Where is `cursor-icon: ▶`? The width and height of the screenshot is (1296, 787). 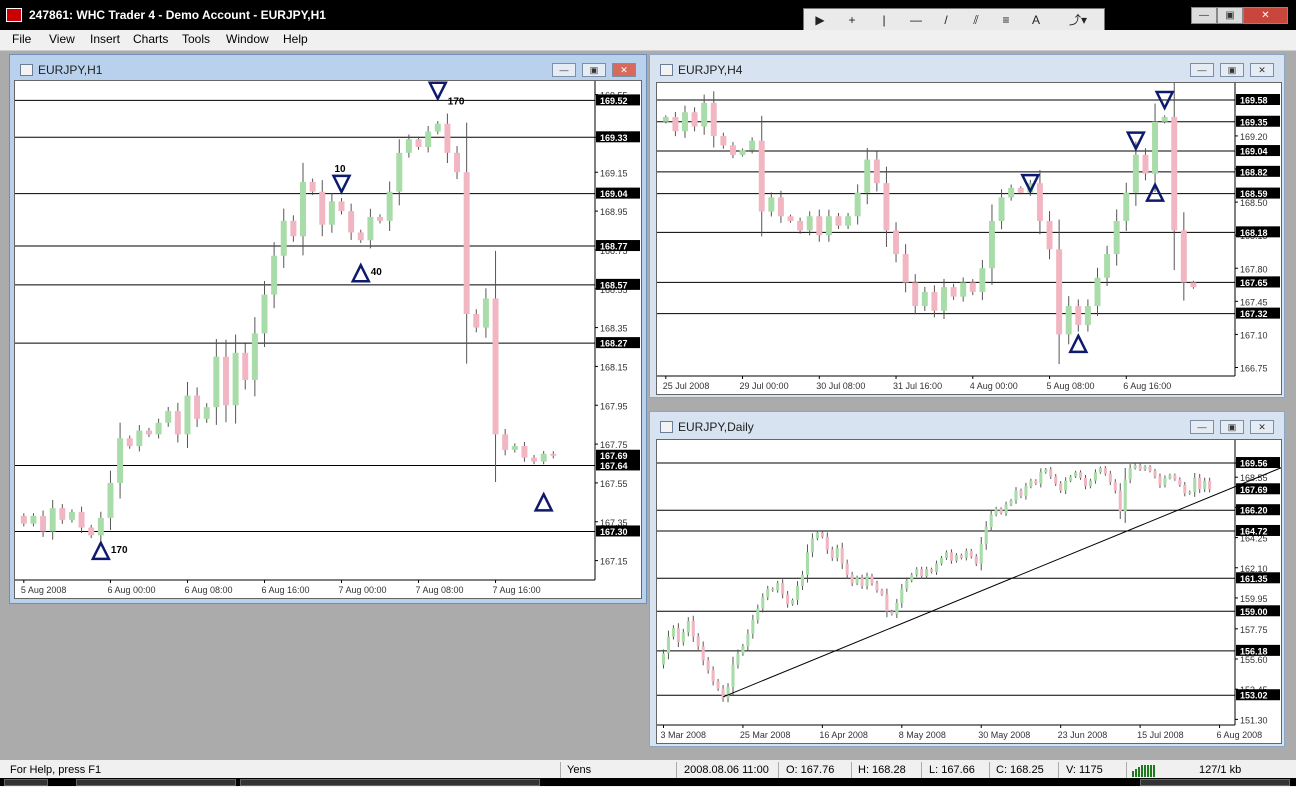
cursor-icon: ▶ is located at coordinates (820, 20).